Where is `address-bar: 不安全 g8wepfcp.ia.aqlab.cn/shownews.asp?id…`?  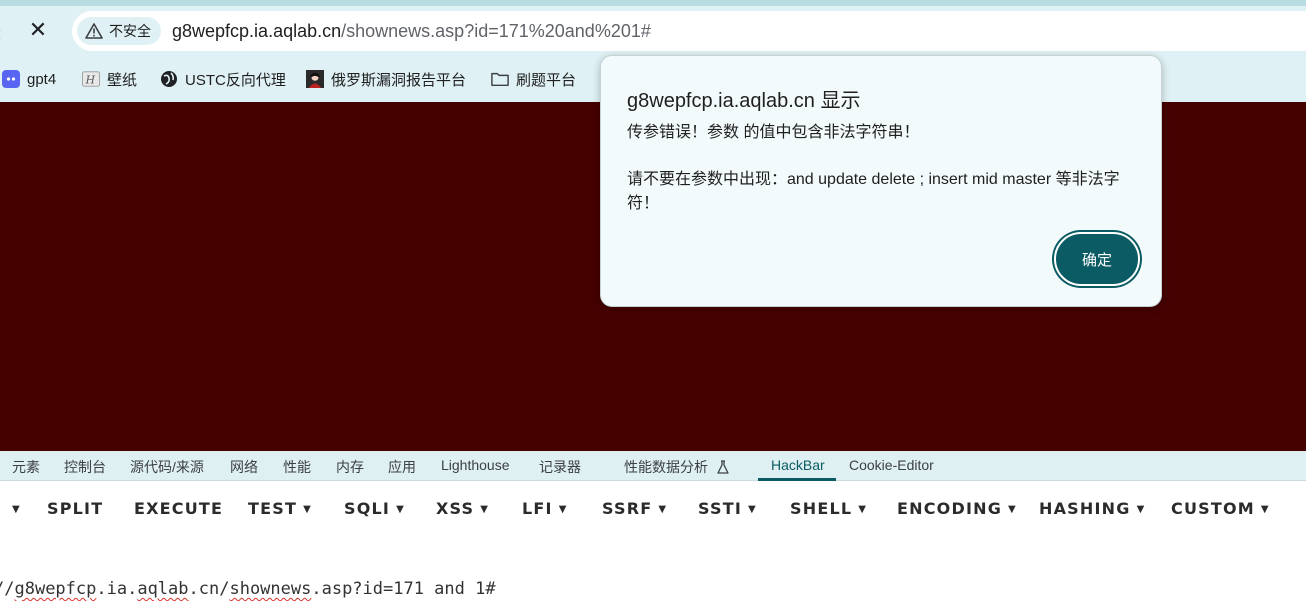
address-bar: 不安全 g8wepfcp.ia.aqlab.cn/shownews.asp?id… is located at coordinates (689, 31).